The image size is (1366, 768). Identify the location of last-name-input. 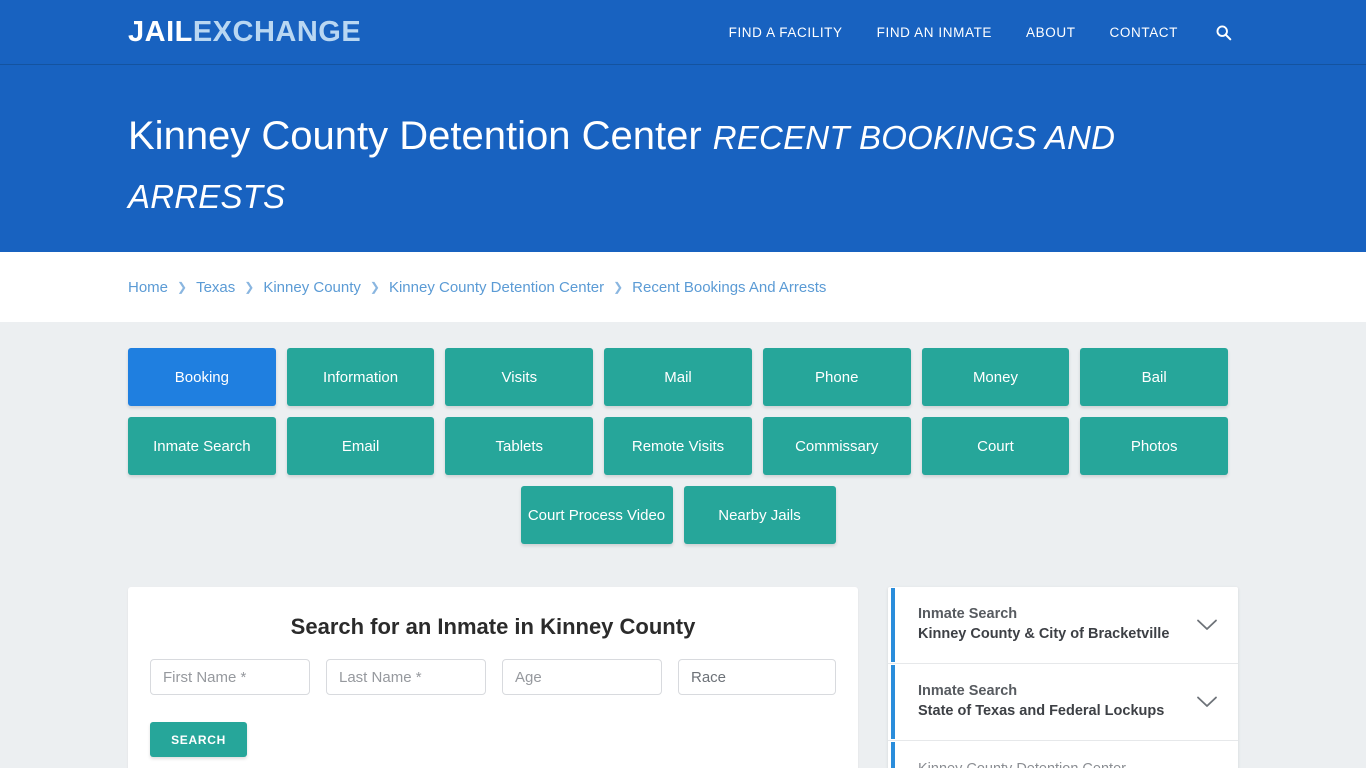
(406, 677).